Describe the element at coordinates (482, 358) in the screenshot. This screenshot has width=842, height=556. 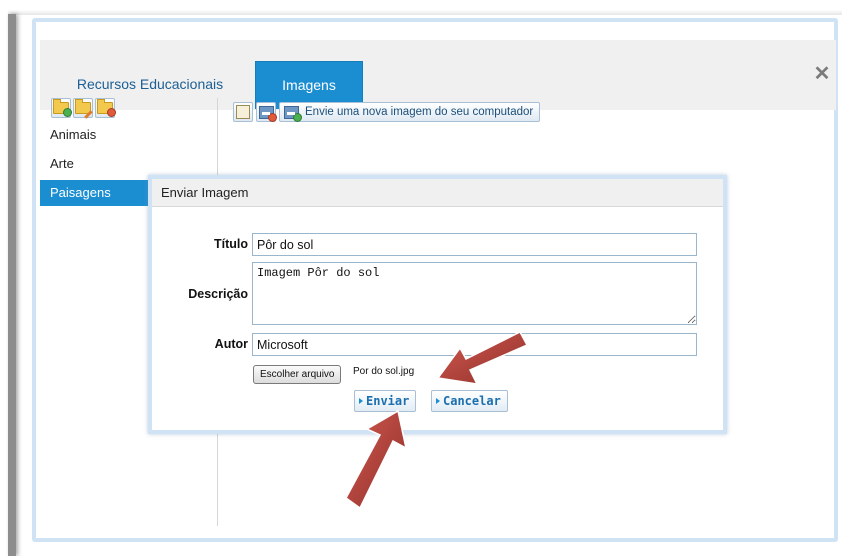
I see `arrow-to-file-icon` at that location.